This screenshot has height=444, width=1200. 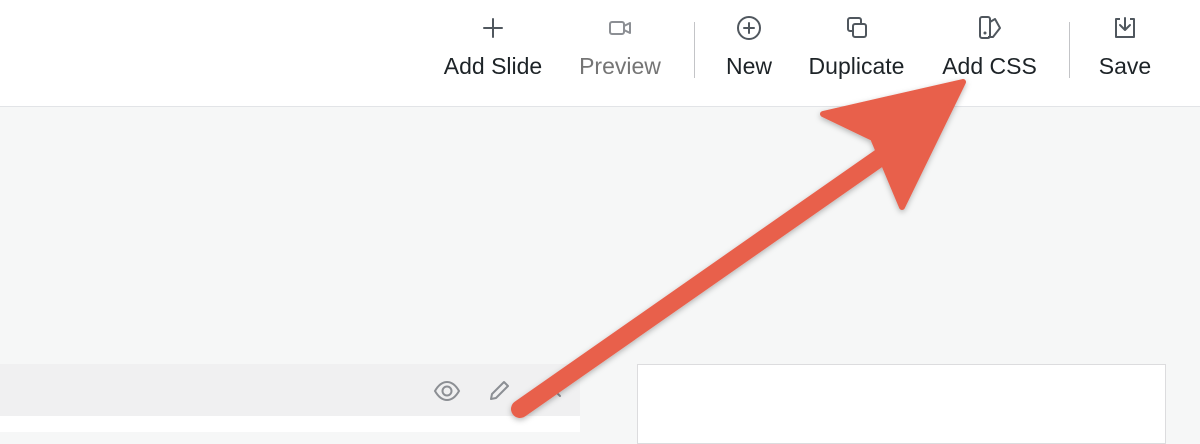 What do you see at coordinates (447, 391) in the screenshot?
I see `eye-icon` at bounding box center [447, 391].